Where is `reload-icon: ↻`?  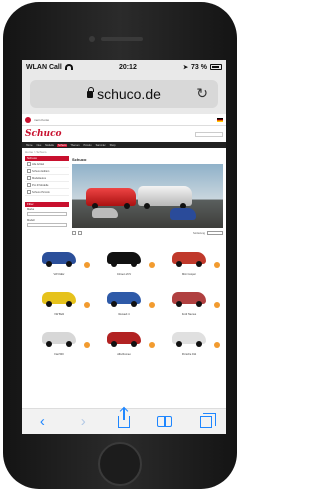 reload-icon: ↻ is located at coordinates (202, 93).